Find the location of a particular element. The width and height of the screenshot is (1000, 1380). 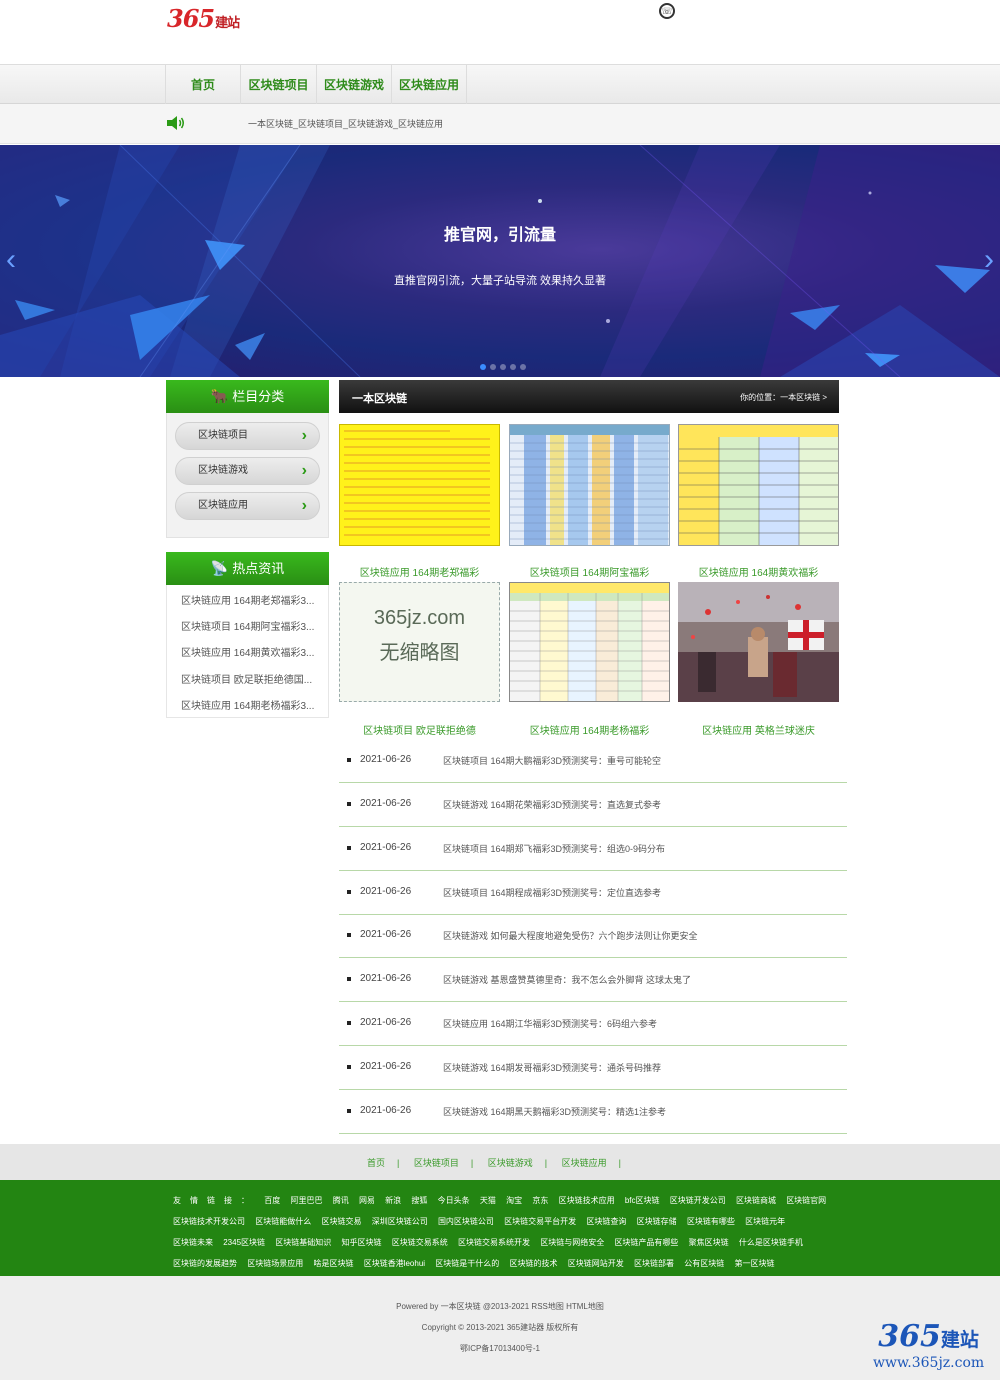

nav-home: 首页 is located at coordinates (203, 84).